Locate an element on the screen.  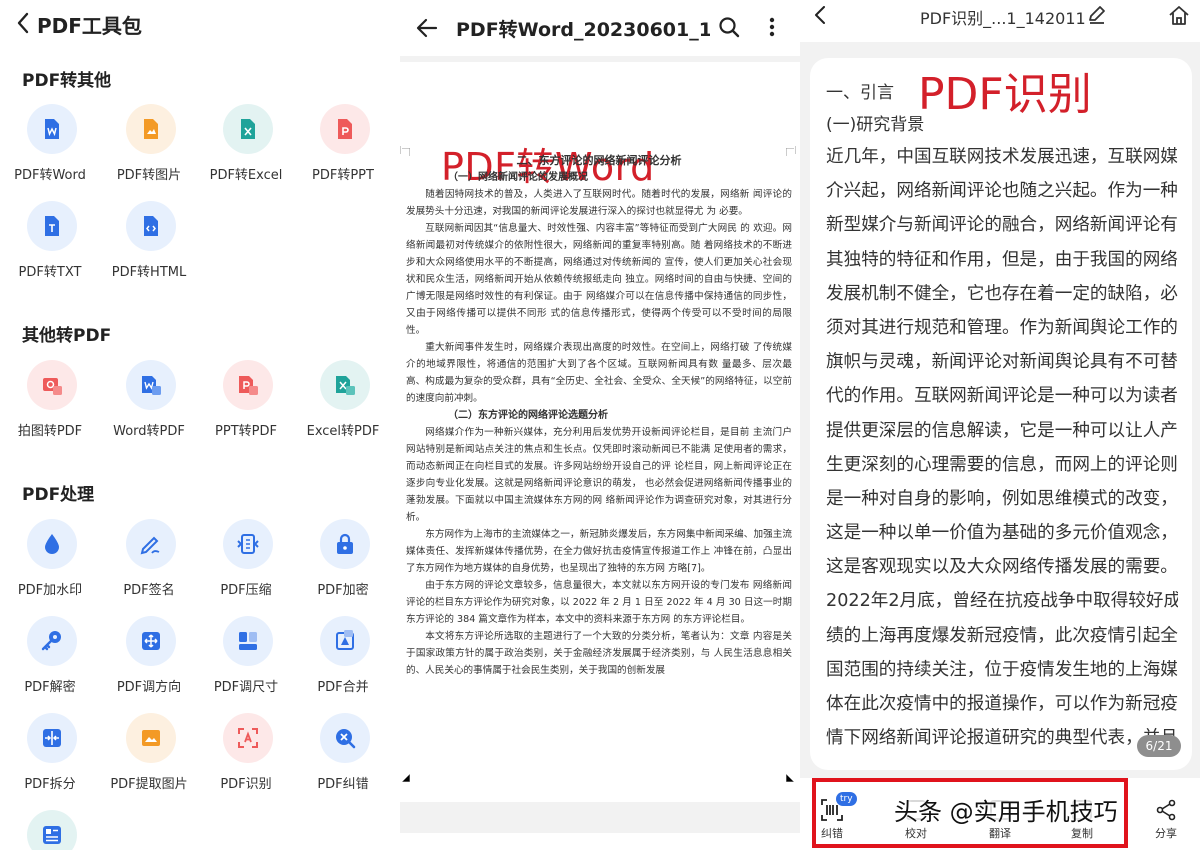
tool-label: 拍图转PDF is located at coordinates (50, 431).